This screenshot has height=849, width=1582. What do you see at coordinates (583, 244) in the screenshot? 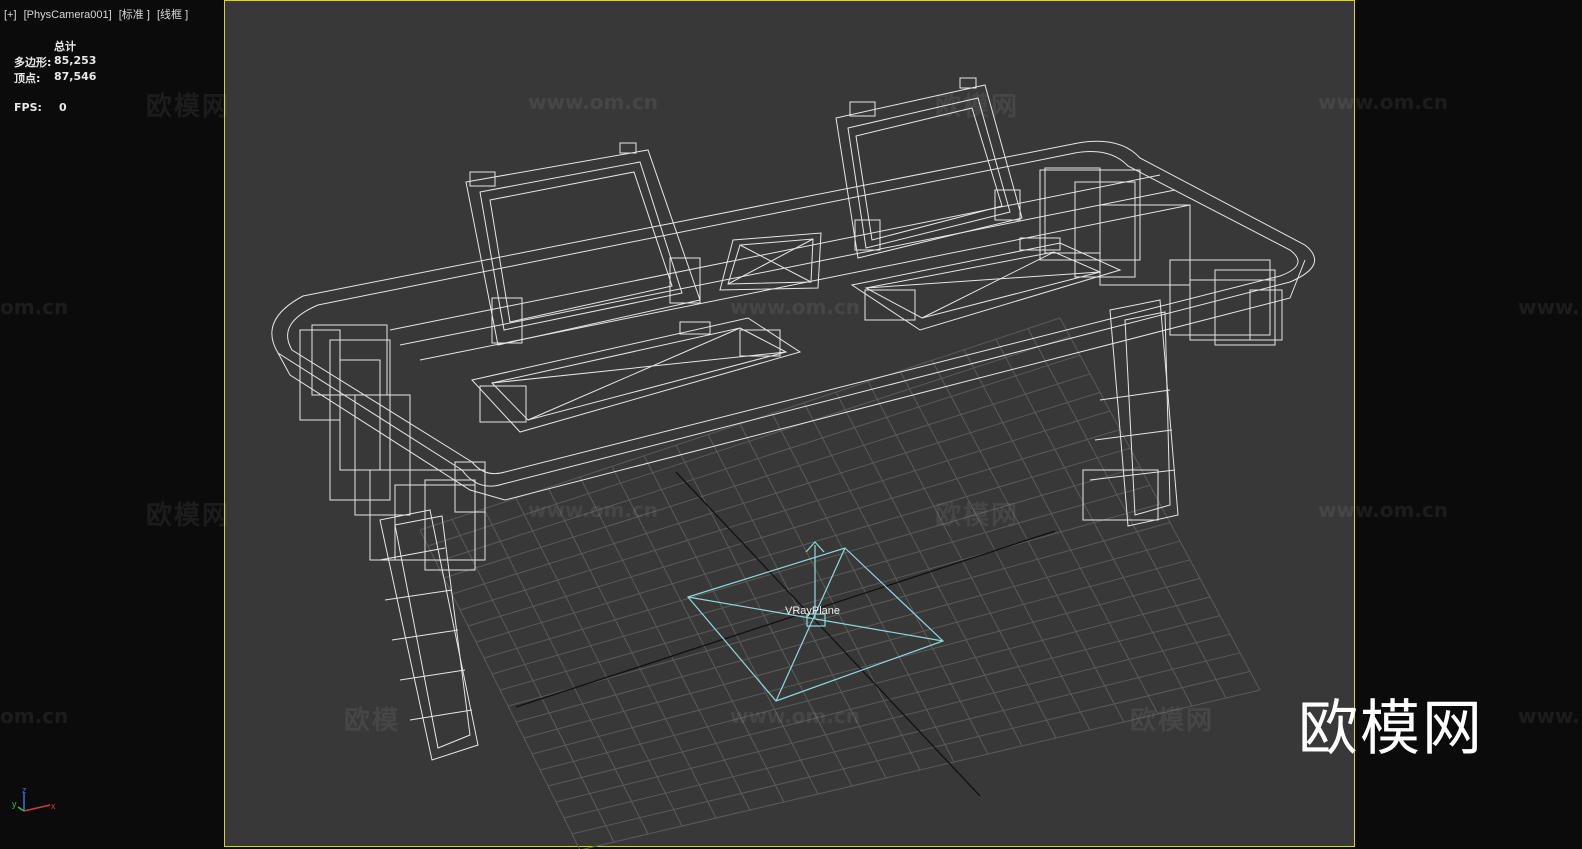
I see `left-monitor` at bounding box center [583, 244].